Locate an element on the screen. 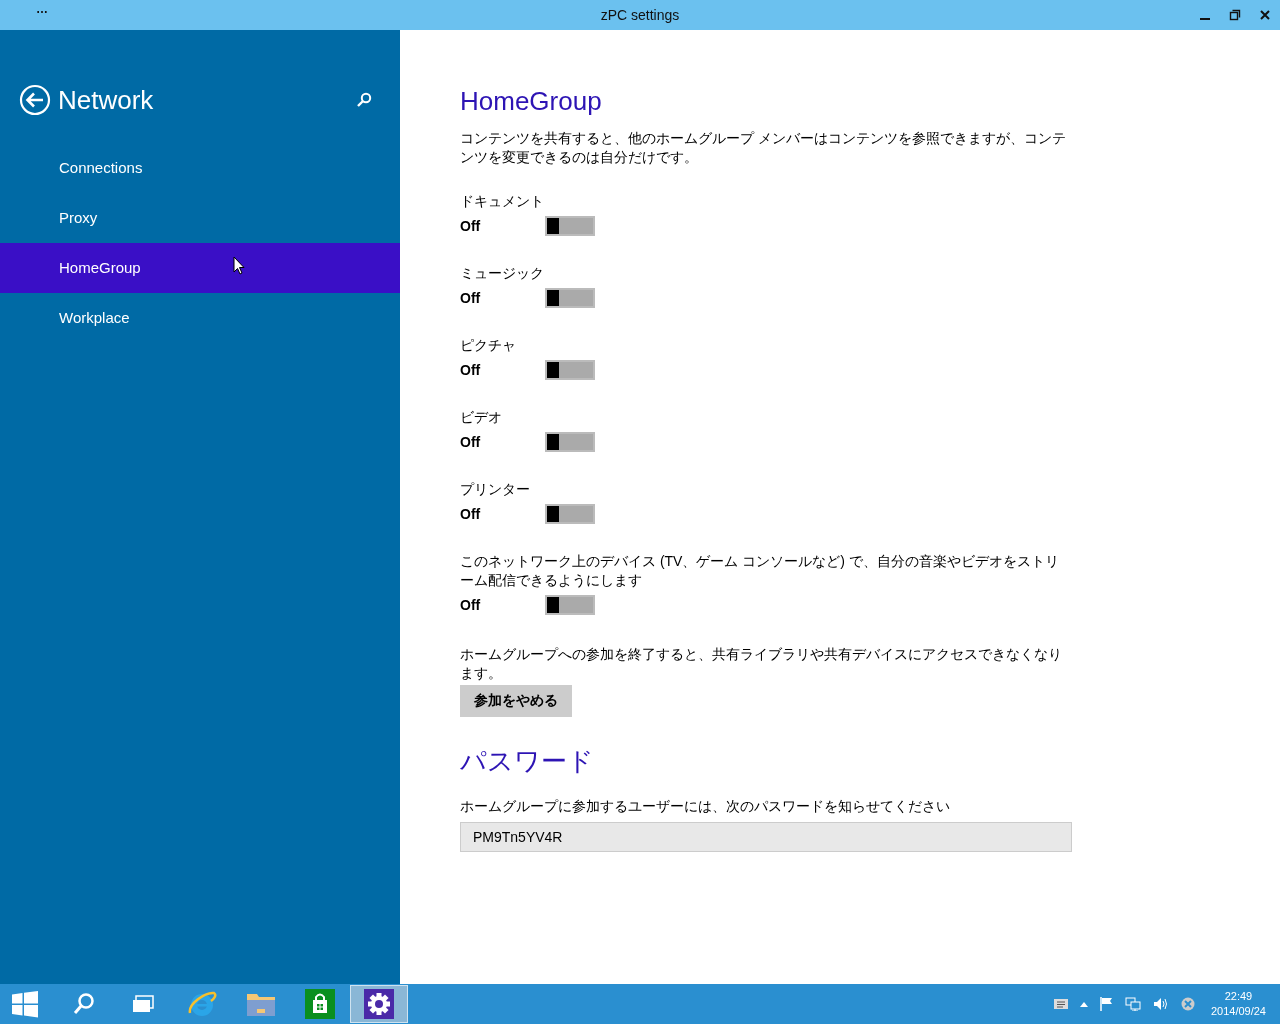  setting-label: ドキュメント is located at coordinates (502, 201).